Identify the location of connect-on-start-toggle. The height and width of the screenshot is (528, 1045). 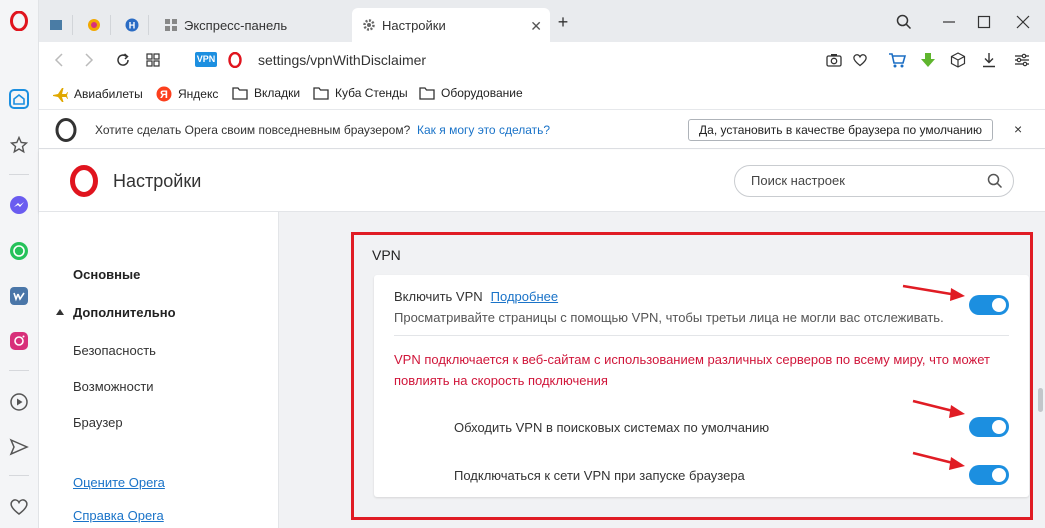
(989, 475).